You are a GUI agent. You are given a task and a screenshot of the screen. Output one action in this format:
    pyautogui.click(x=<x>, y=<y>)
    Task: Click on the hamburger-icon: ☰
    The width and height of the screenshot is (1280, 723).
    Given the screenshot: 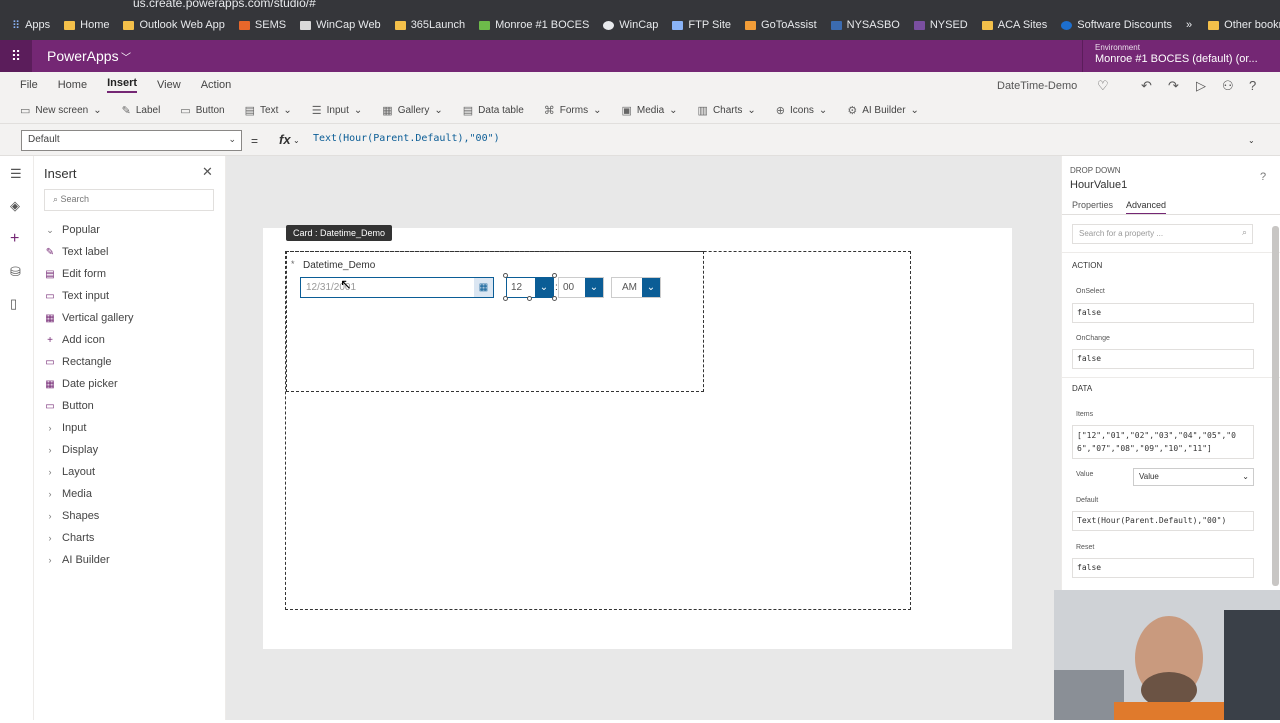 What is the action you would take?
    pyautogui.click(x=16, y=174)
    